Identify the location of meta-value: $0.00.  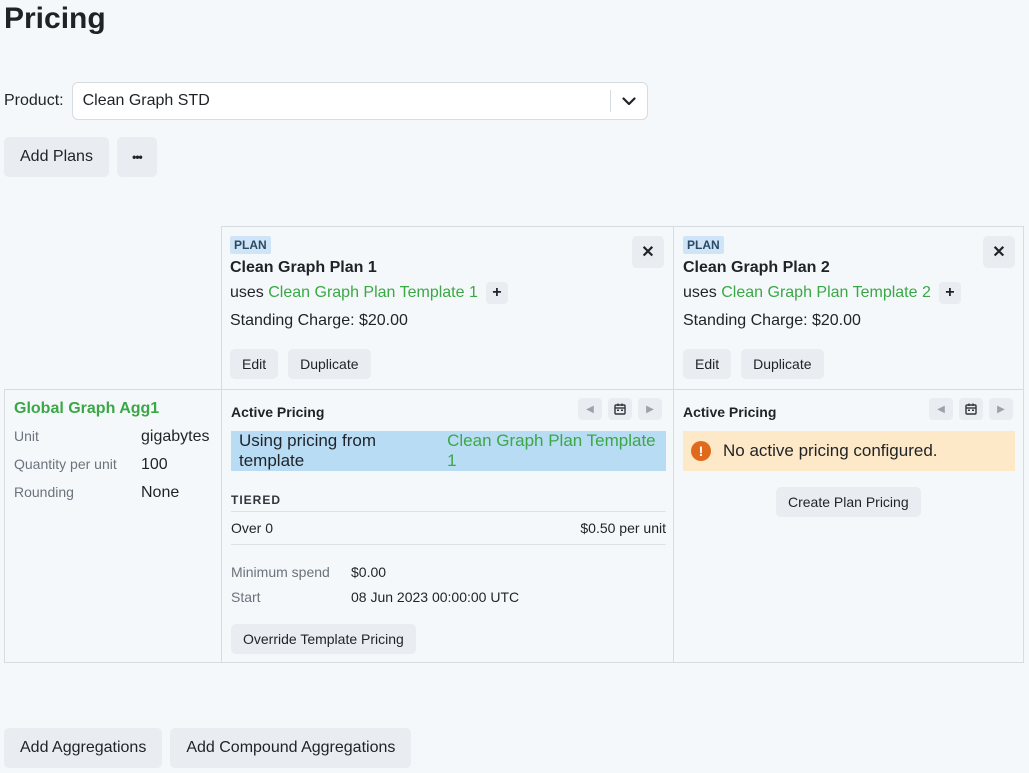
(369, 572).